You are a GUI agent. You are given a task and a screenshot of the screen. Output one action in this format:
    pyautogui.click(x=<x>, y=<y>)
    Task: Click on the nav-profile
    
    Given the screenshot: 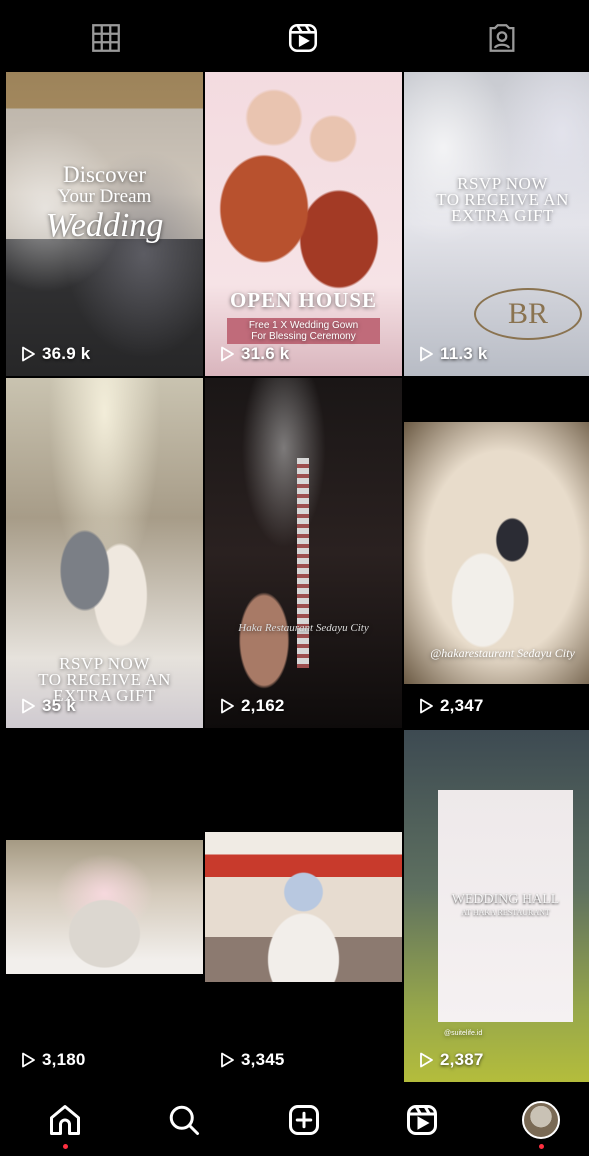 What is the action you would take?
    pyautogui.click(x=541, y=1120)
    